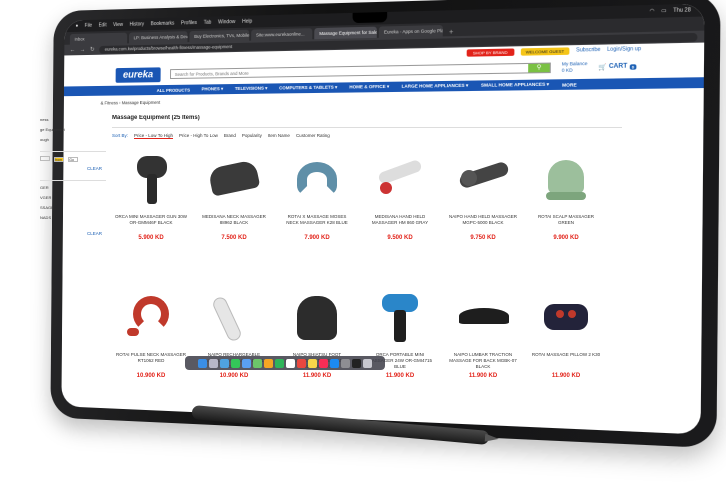 This screenshot has width=726, height=495. I want to click on menu-help: Help, so click(247, 22).